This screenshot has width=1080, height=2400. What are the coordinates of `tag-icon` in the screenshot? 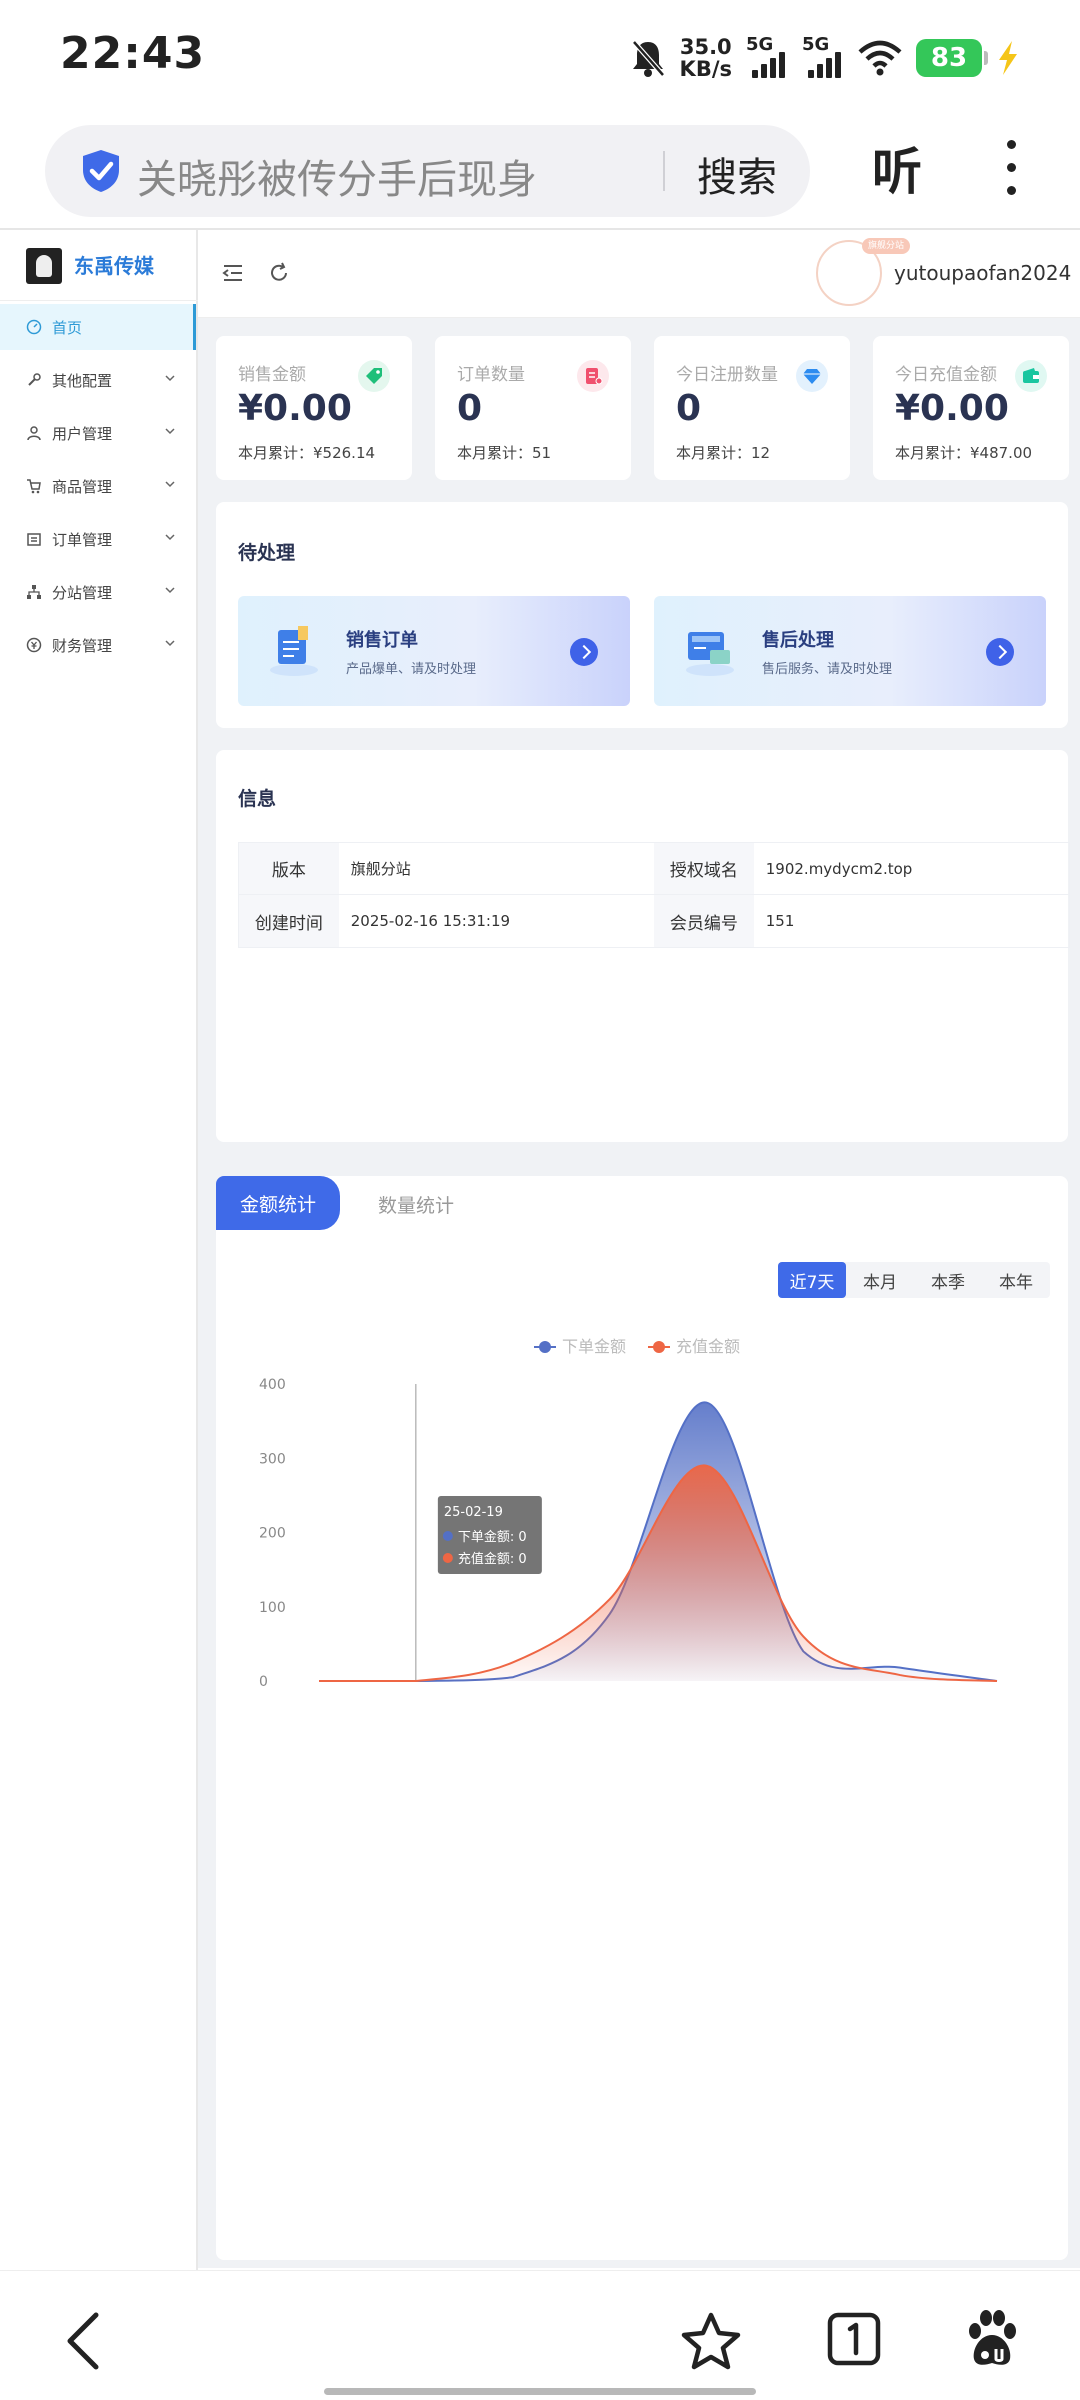 It's located at (374, 376).